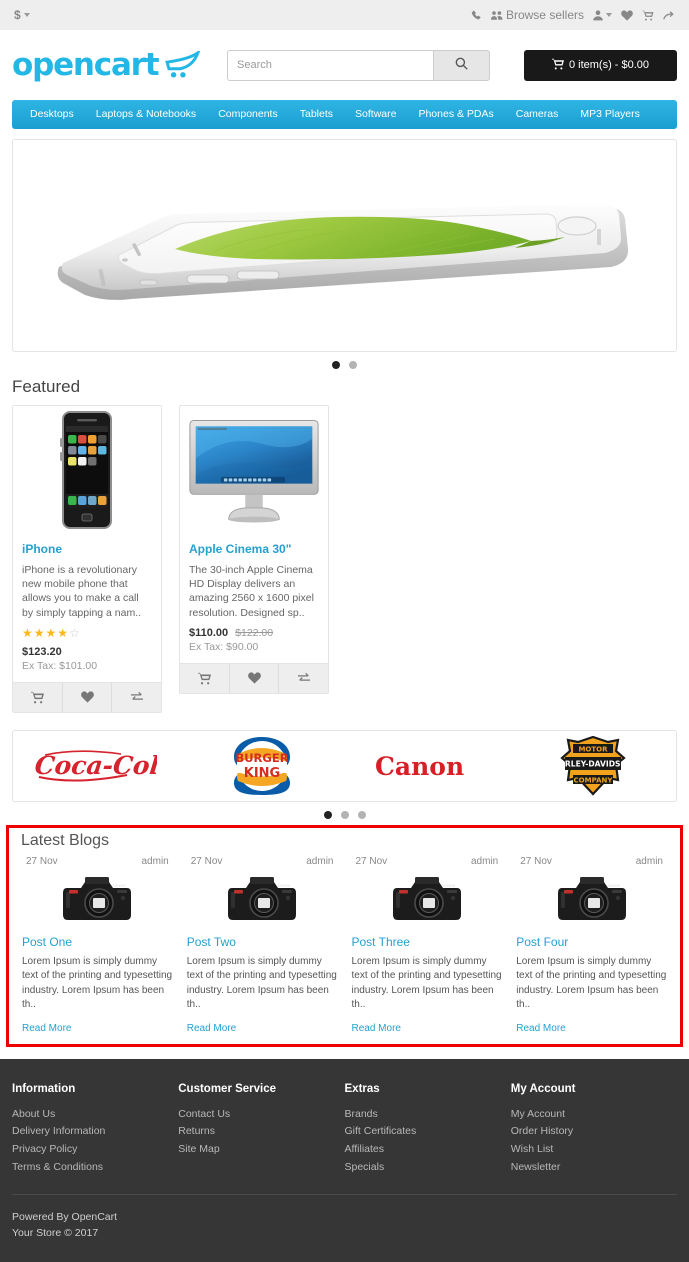  What do you see at coordinates (87, 549) in the screenshot?
I see `product-name-link: iPhone` at bounding box center [87, 549].